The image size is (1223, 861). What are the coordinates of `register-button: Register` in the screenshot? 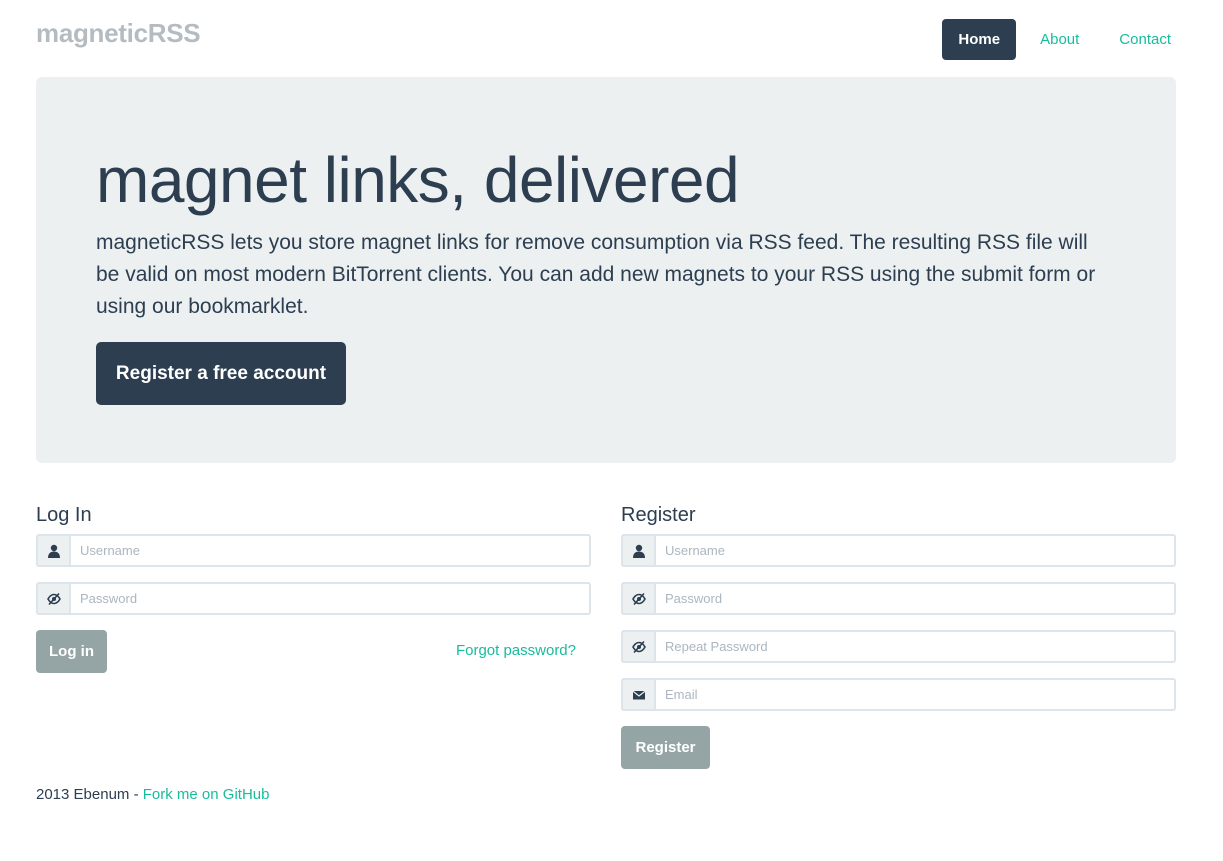 It's located at (665, 747).